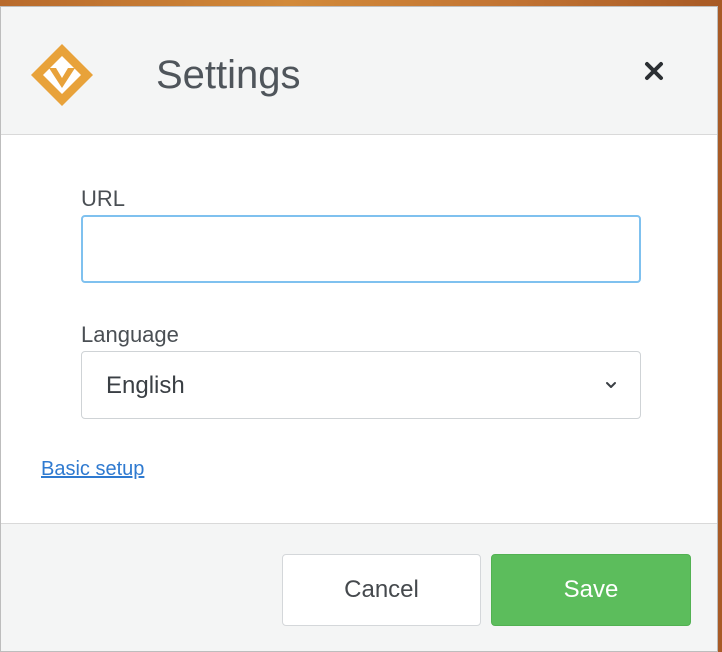 The image size is (722, 652). Describe the element at coordinates (92, 469) in the screenshot. I see `basic-setup-link: Basic setup` at that location.